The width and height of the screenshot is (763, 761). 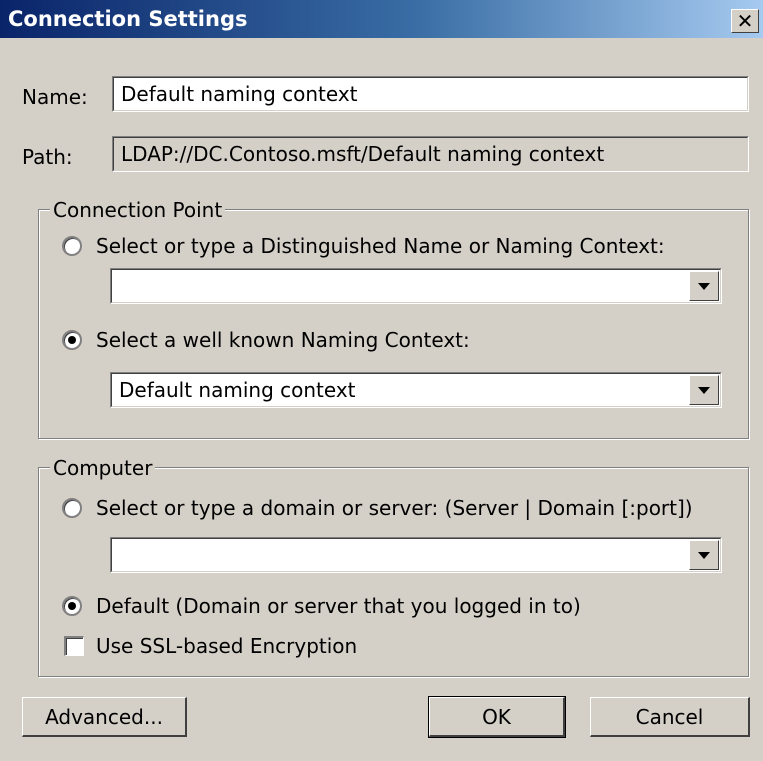 I want to click on distinguished-name-combo, so click(x=416, y=286).